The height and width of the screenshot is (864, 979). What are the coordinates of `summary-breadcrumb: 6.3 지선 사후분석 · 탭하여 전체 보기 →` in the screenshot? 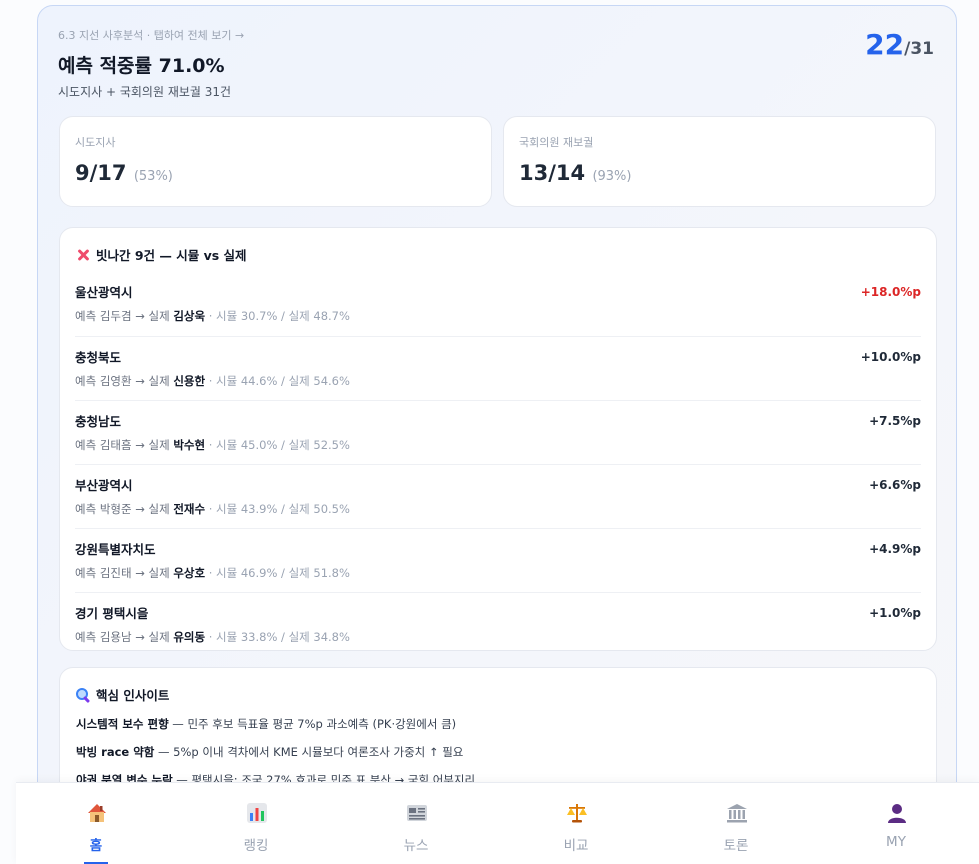 It's located at (151, 35).